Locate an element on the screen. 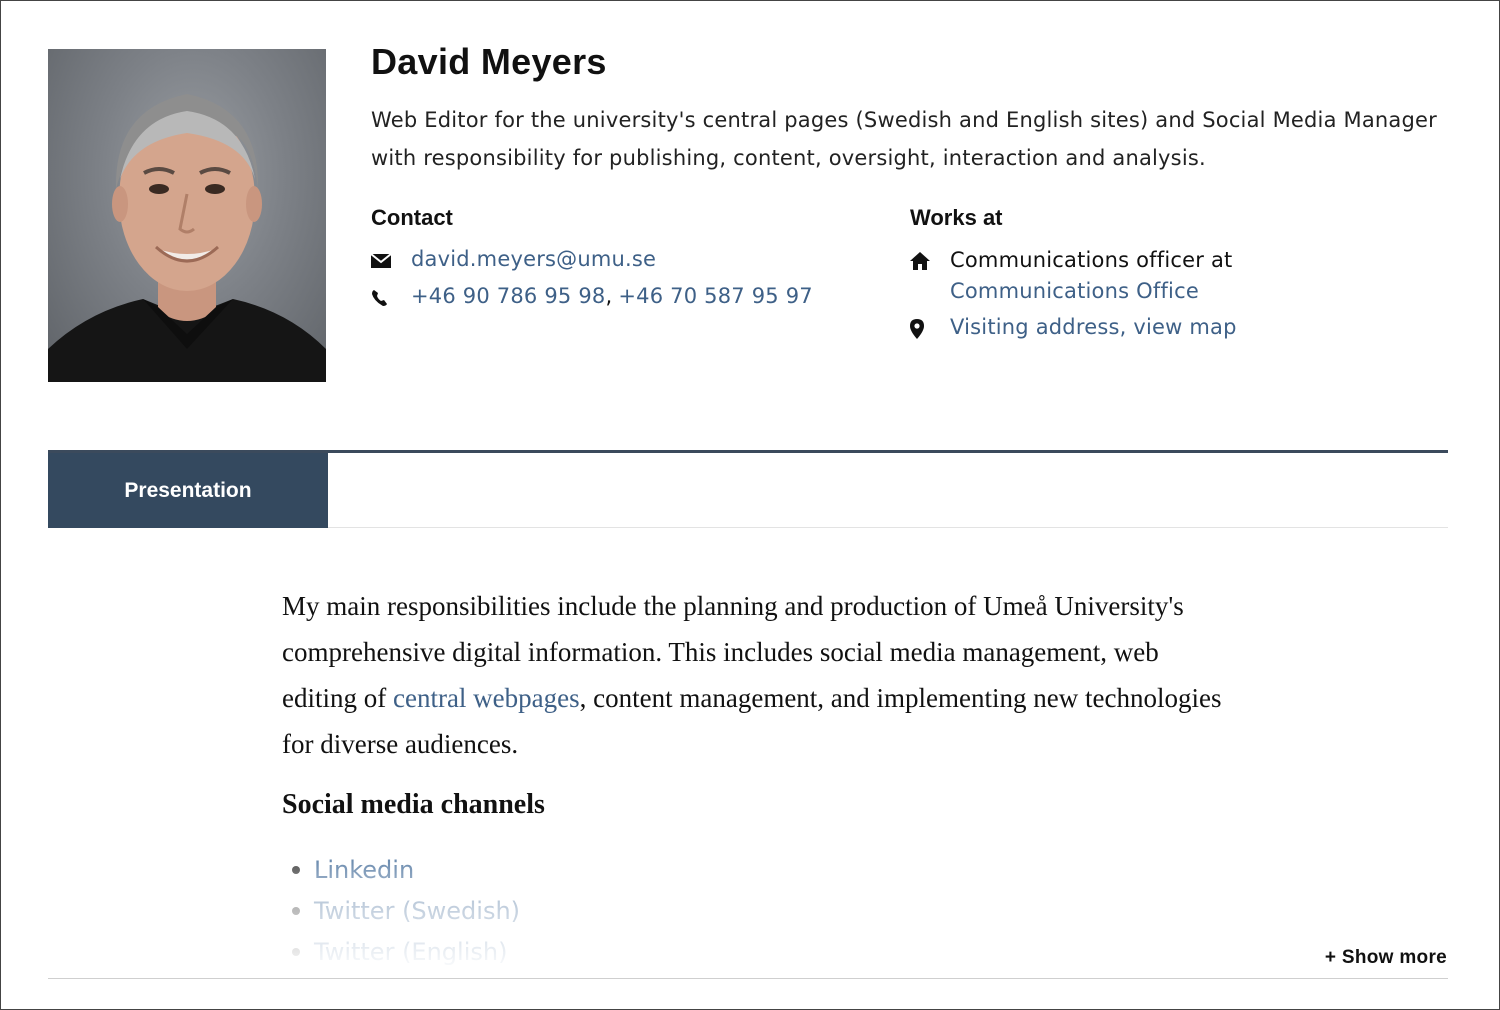  social-link-twitter-swedish: Twitter (Swedish) is located at coordinates (417, 911).